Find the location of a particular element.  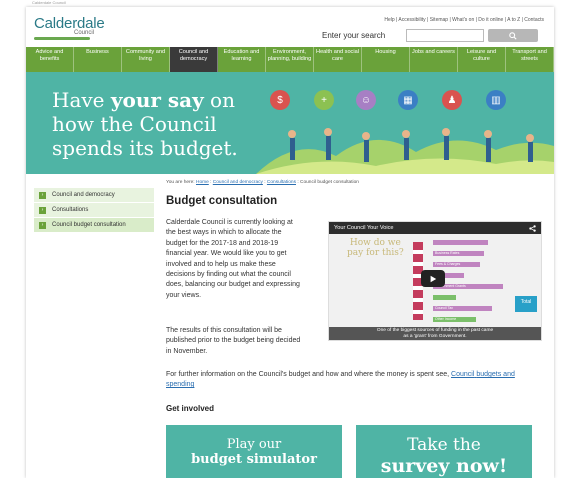

survey-button: Take the survey now! is located at coordinates (444, 451).